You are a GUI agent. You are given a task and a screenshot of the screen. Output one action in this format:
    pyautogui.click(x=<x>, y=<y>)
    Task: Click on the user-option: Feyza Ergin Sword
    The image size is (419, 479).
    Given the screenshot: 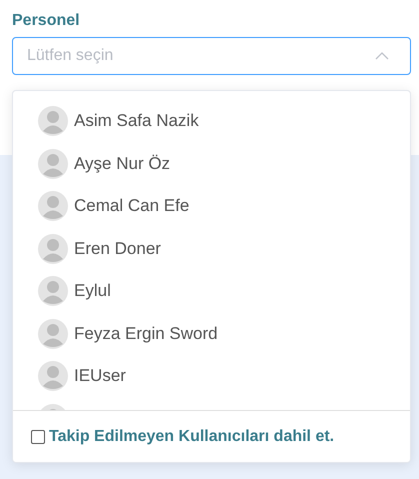 What is the action you would take?
    pyautogui.click(x=211, y=333)
    